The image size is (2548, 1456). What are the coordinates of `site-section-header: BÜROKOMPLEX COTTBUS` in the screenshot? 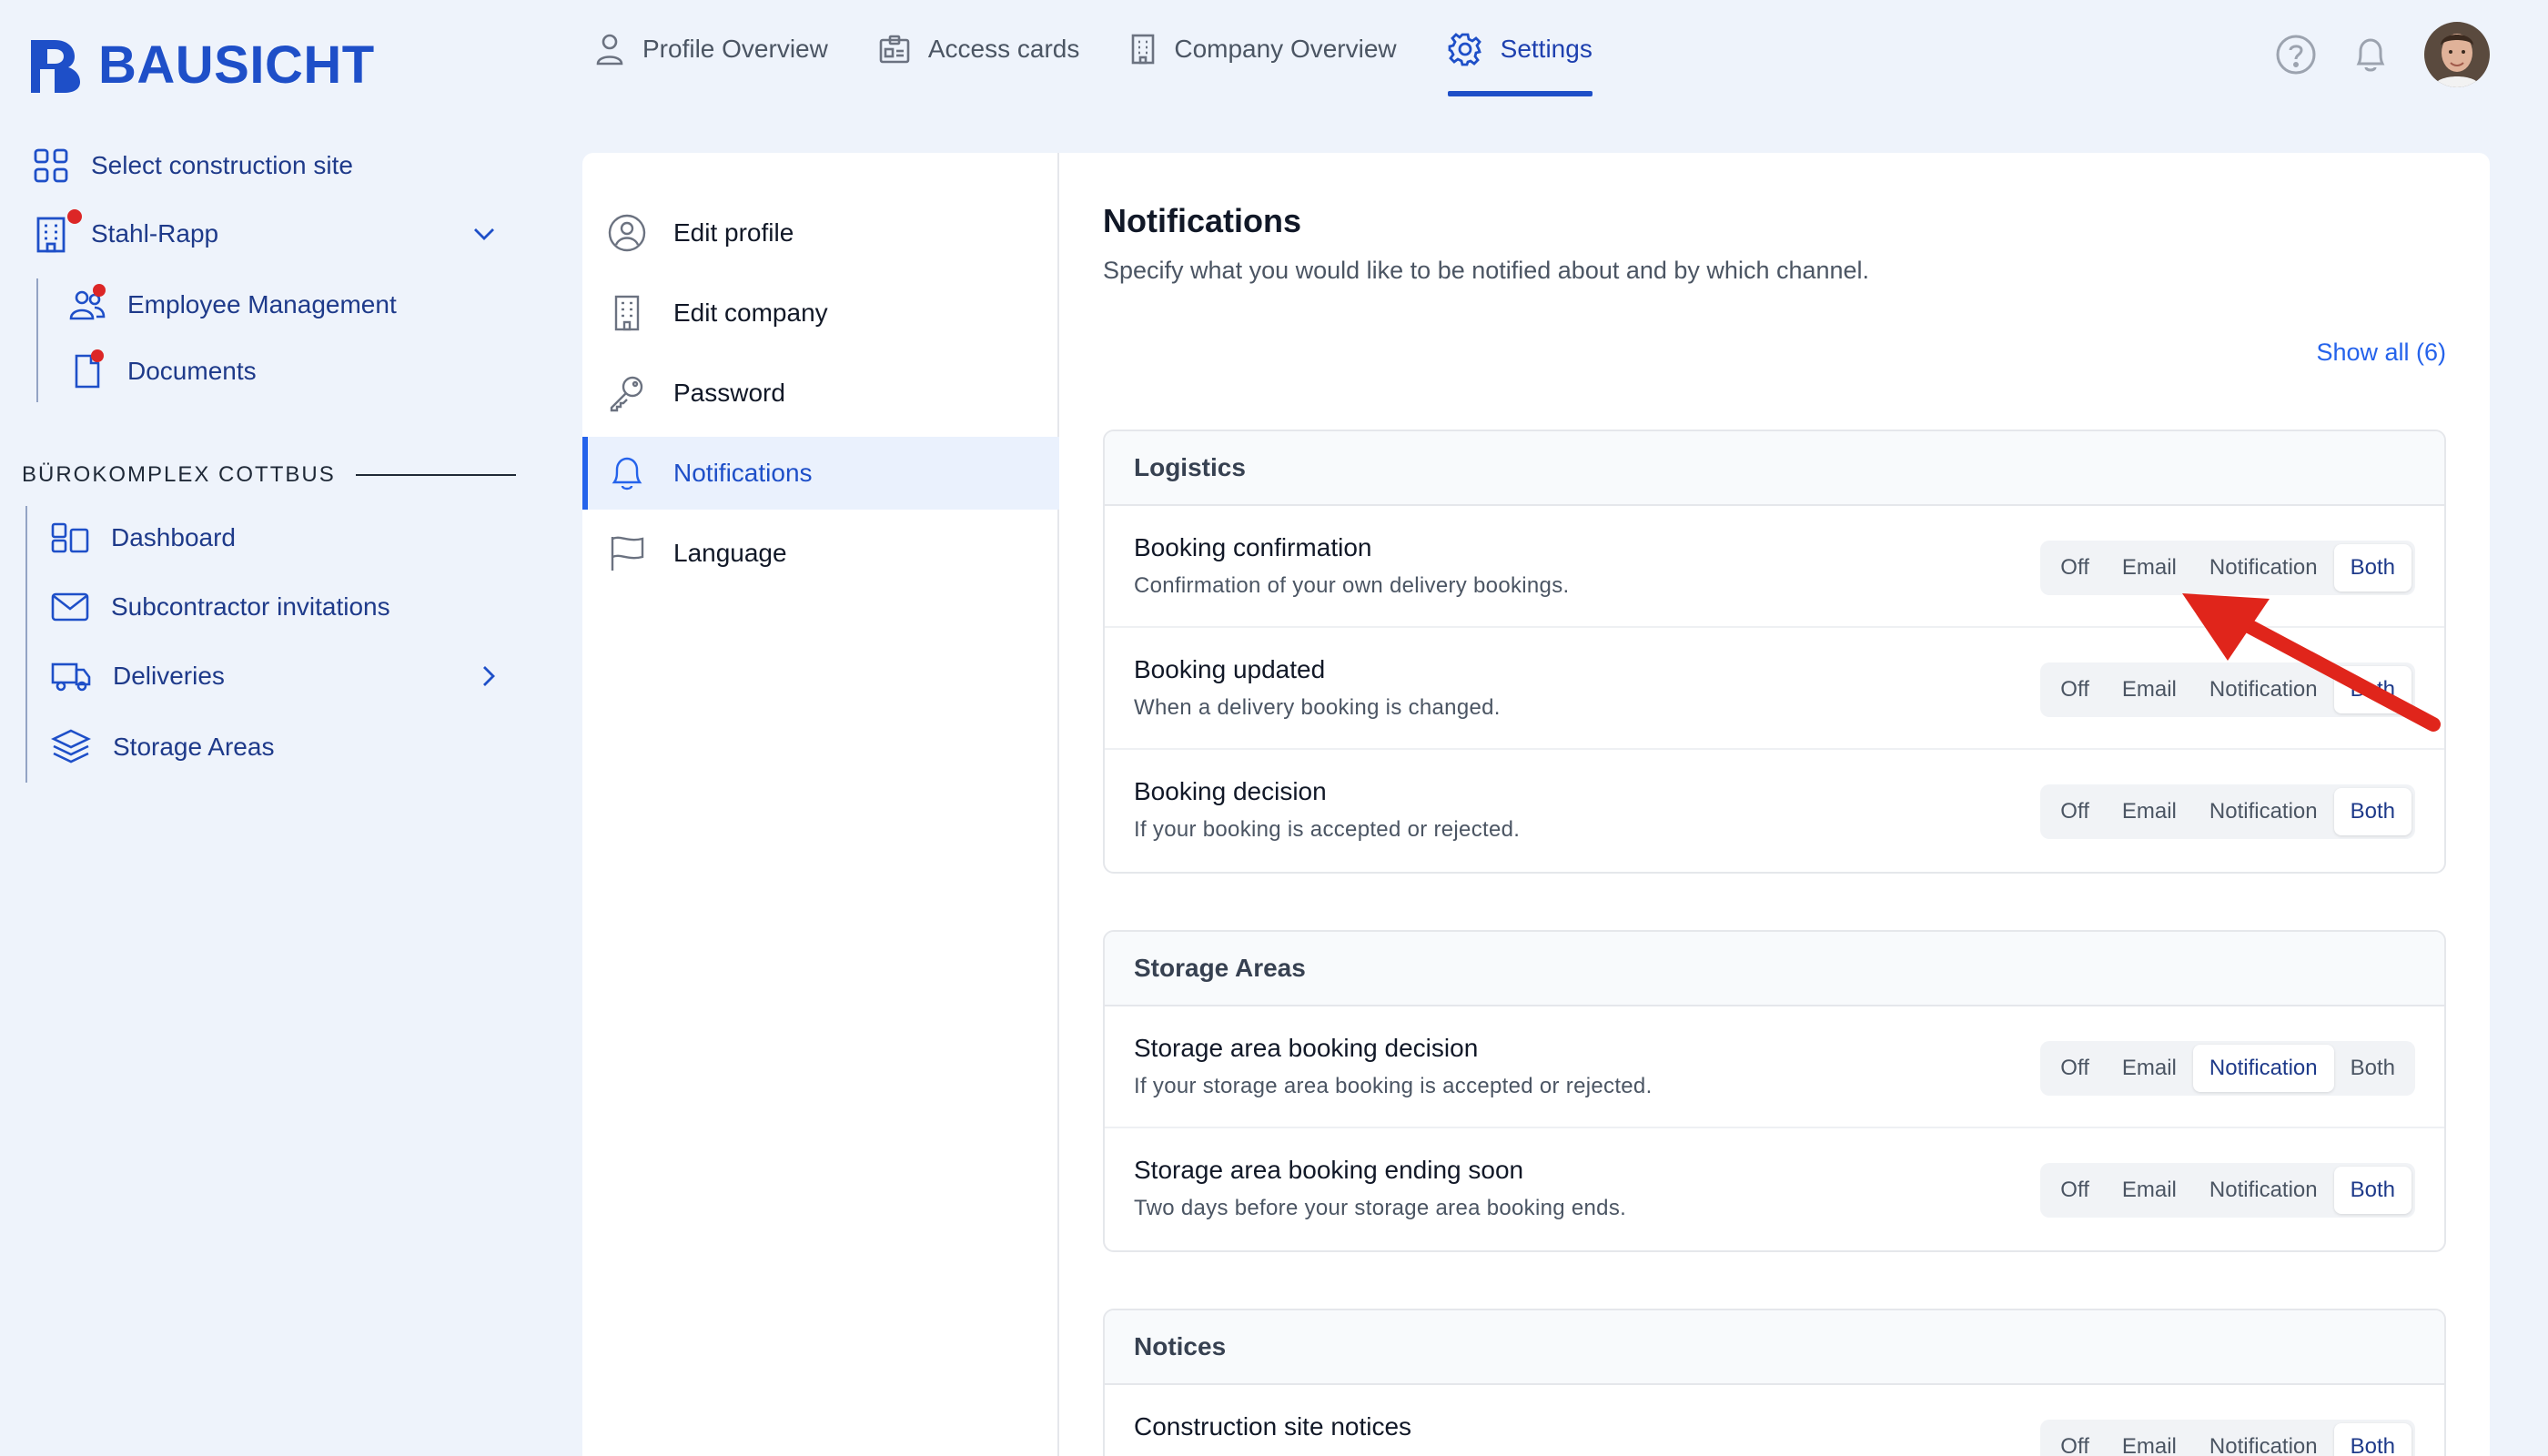 It's located at (269, 475).